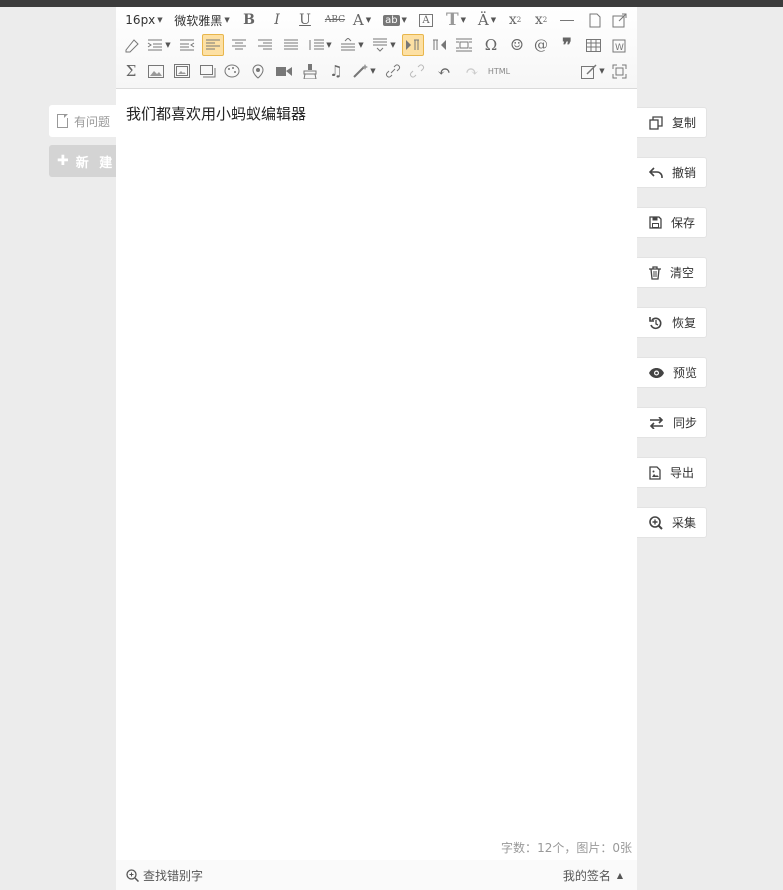 The image size is (783, 890). What do you see at coordinates (456, 20) in the screenshot?
I see `text-style-icon: T ▼` at bounding box center [456, 20].